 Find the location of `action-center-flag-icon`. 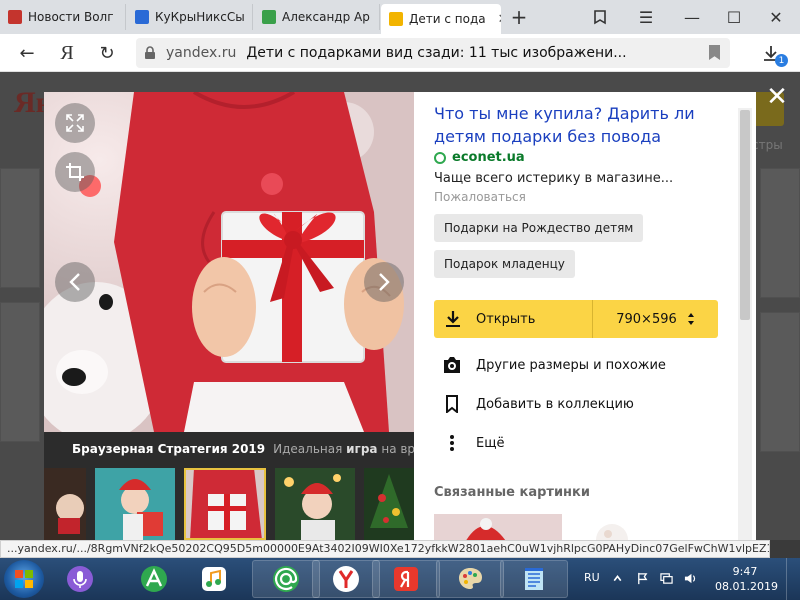

action-center-flag-icon is located at coordinates (642, 578).